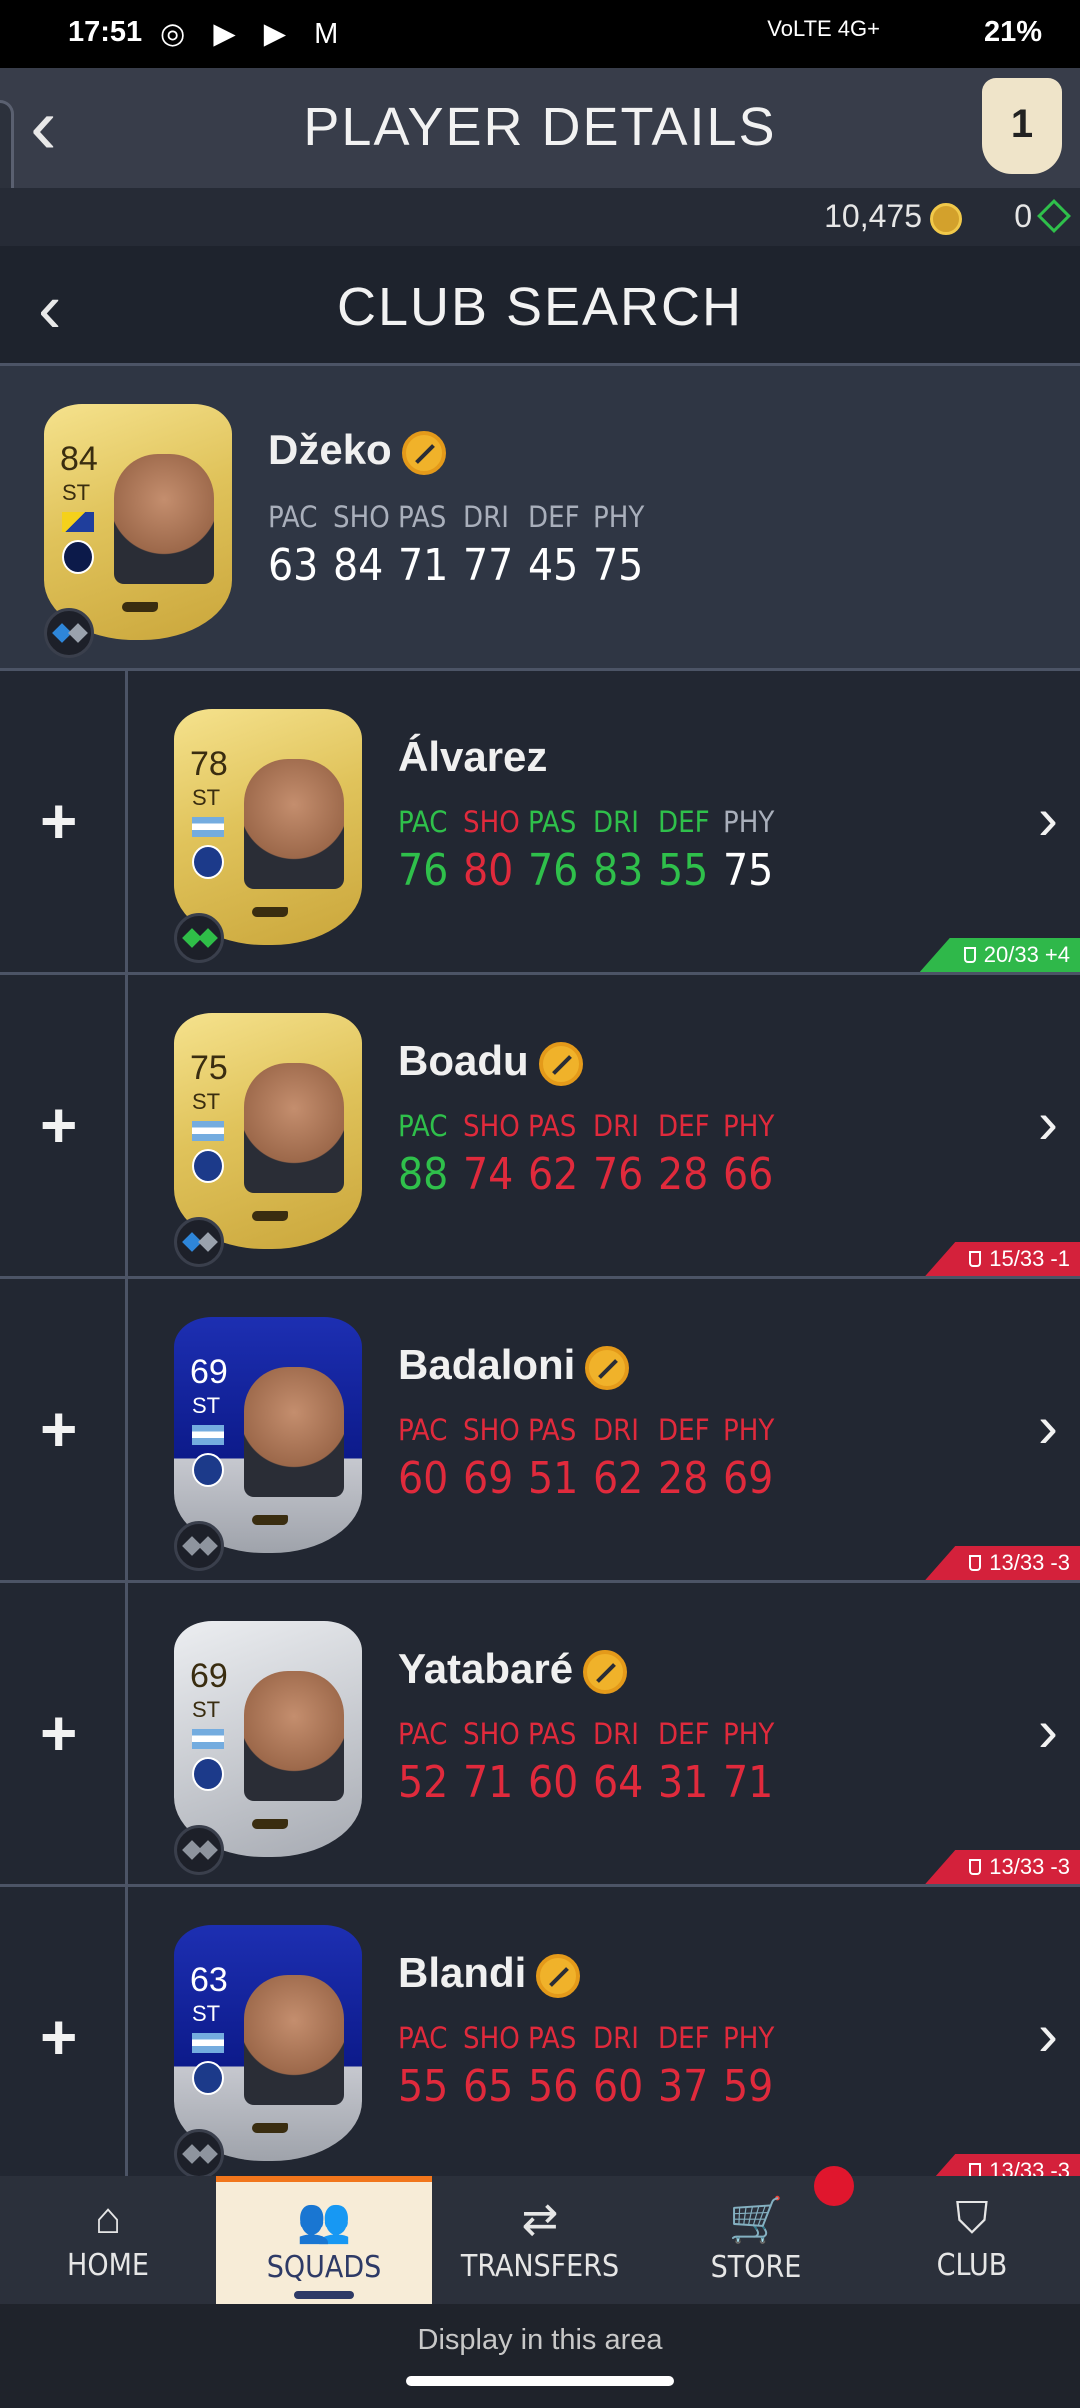  Describe the element at coordinates (1022, 126) in the screenshot. I see `objectives-badge: 1` at that location.